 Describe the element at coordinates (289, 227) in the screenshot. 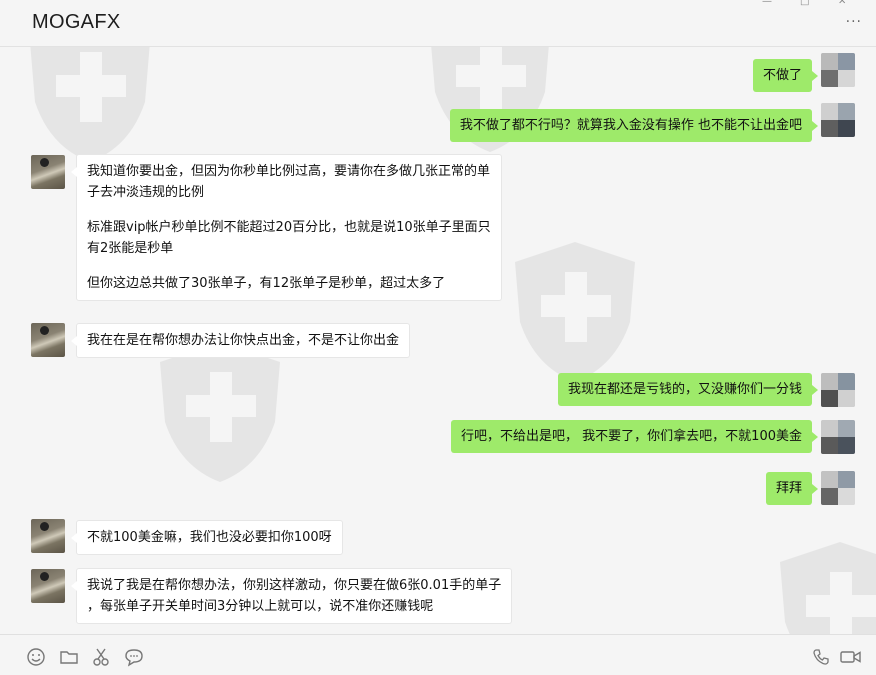

I see `message-line: 标准跟vip帐户秒单比例不能超过20百分比，也就是说10张单子里面只` at that location.